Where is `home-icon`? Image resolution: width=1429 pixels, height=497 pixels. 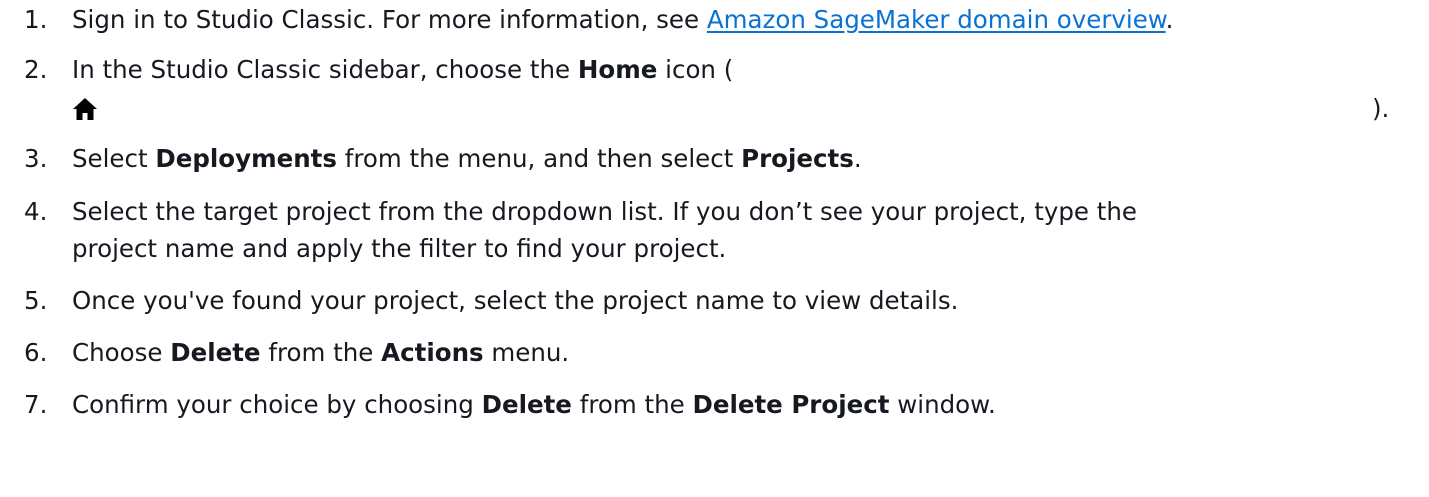
home-icon is located at coordinates (85, 109).